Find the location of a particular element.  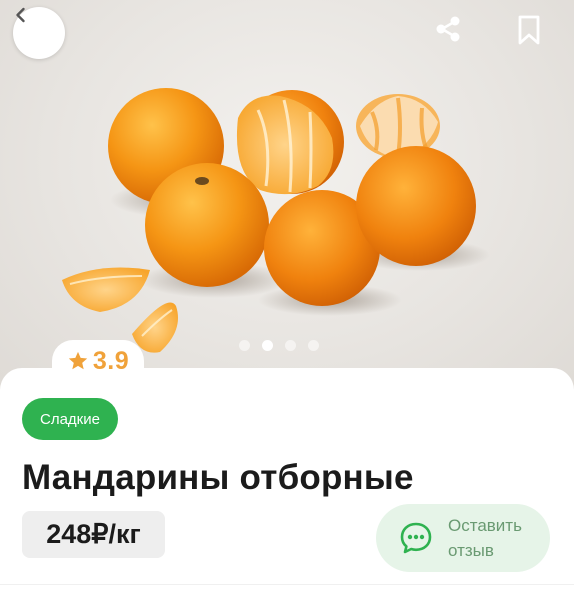

leave-review-label: Оставить отзыв is located at coordinates (494, 538).